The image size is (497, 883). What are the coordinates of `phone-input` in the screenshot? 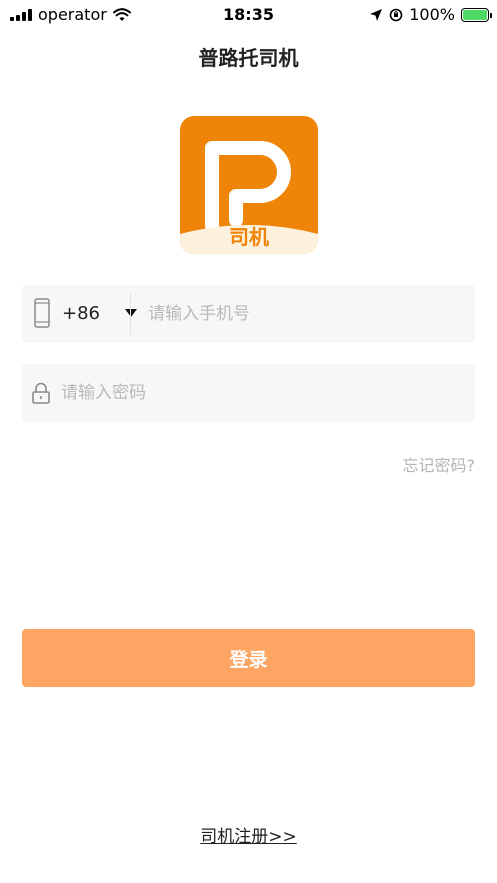 It's located at (303, 314).